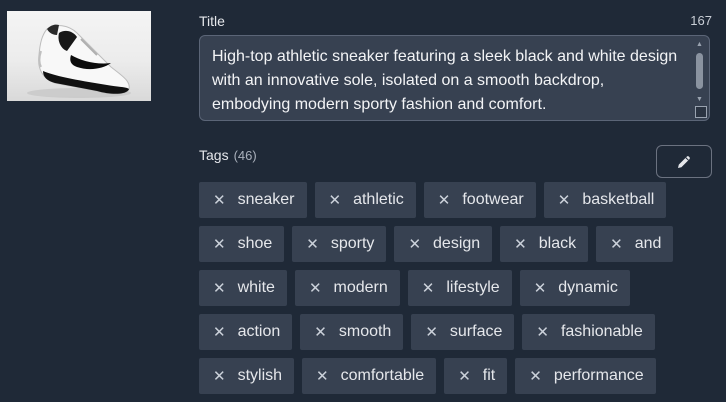 This screenshot has width=726, height=402. I want to click on tag-label: basketball, so click(618, 199).